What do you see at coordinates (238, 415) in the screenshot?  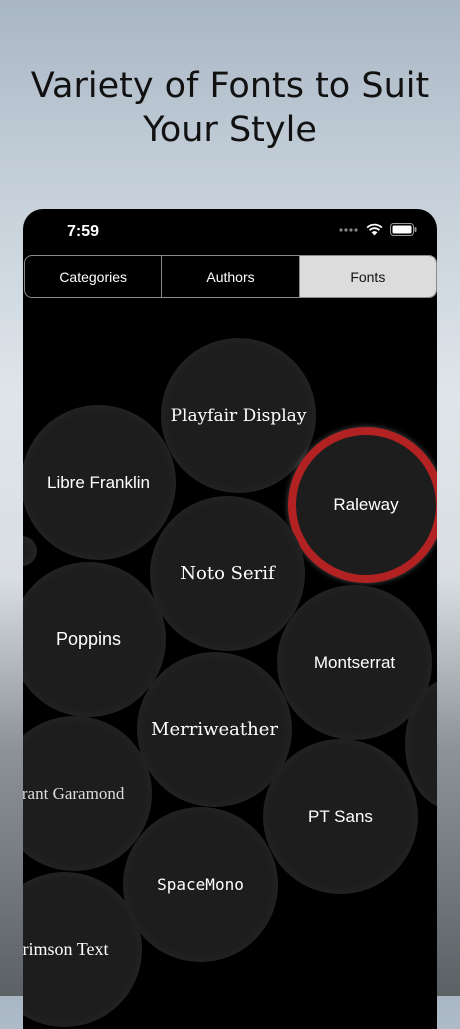 I see `font-bubble-playfair-display: Playfair Display` at bounding box center [238, 415].